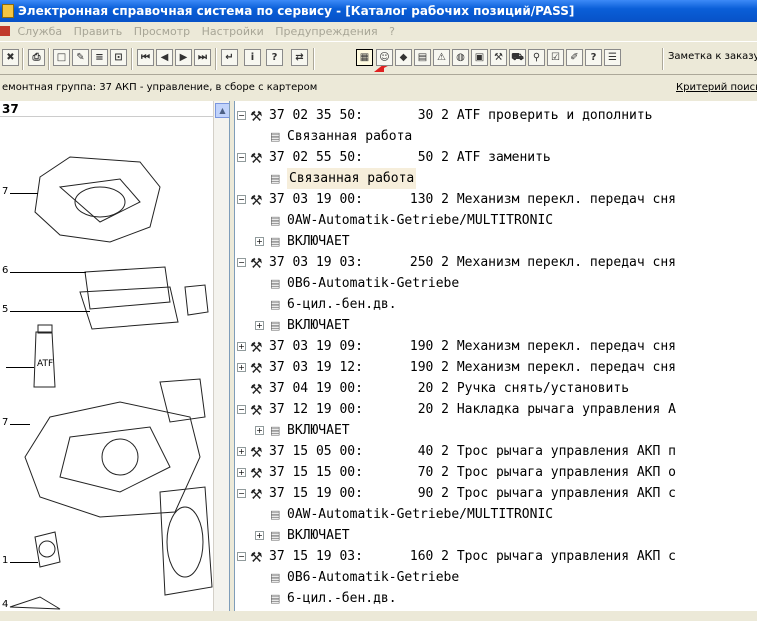  I want to click on print-icon: ⎙, so click(36, 57).